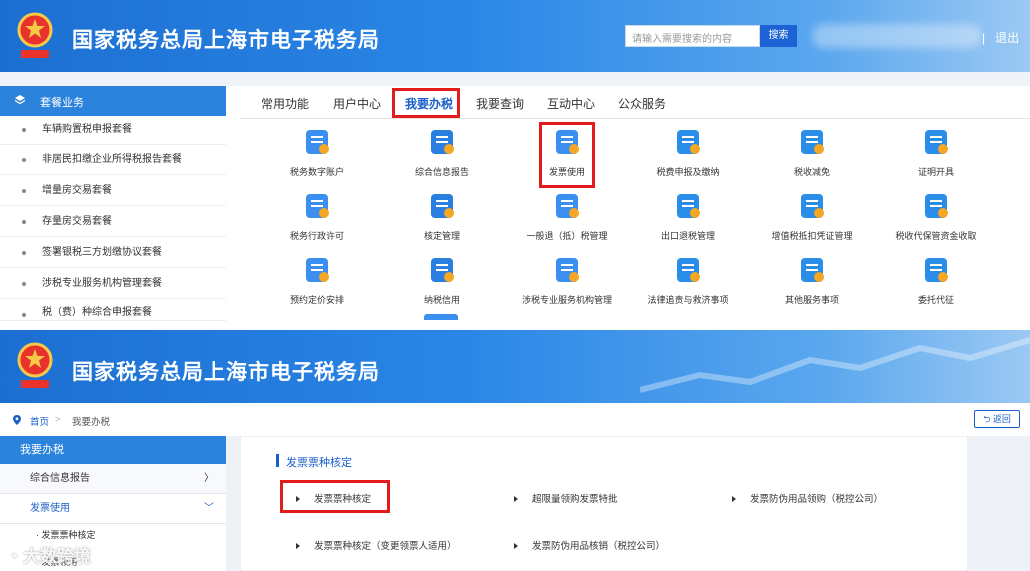 The image size is (1030, 571). I want to click on service-item: 核定管理, so click(442, 220).